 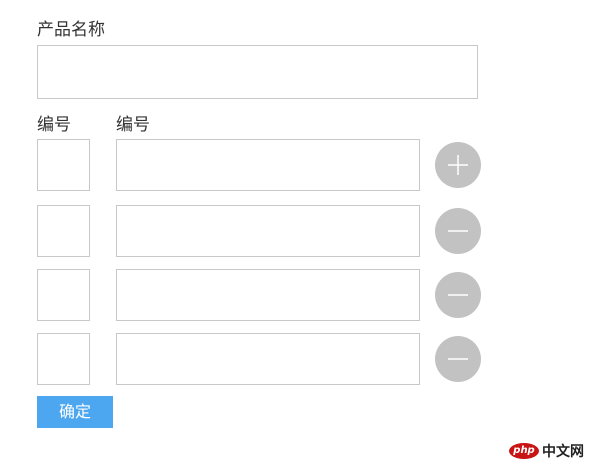 What do you see at coordinates (54, 125) in the screenshot?
I see `code-label-left: 编号` at bounding box center [54, 125].